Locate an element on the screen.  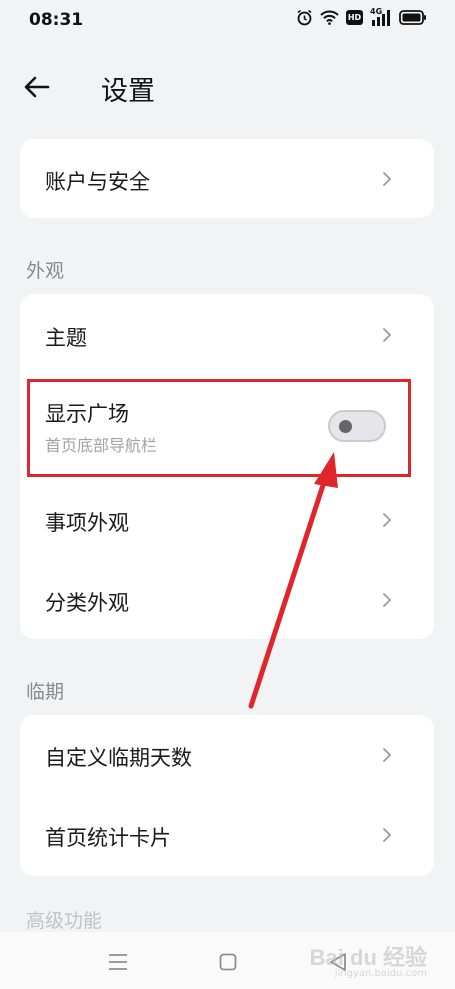
back-button is located at coordinates (37, 87).